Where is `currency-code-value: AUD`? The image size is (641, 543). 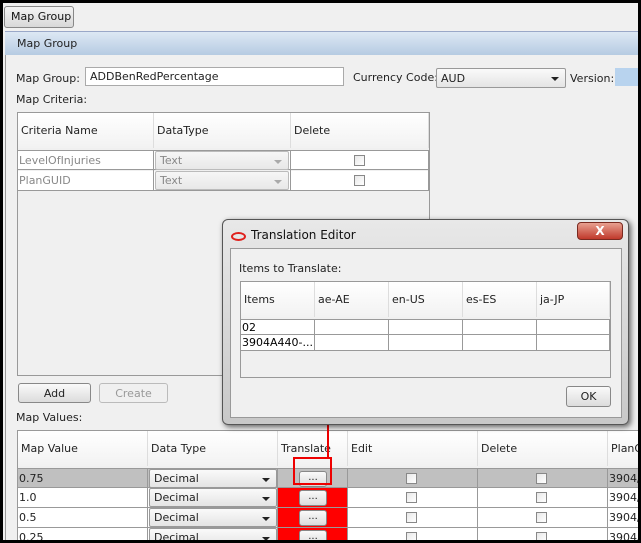
currency-code-value: AUD is located at coordinates (453, 78).